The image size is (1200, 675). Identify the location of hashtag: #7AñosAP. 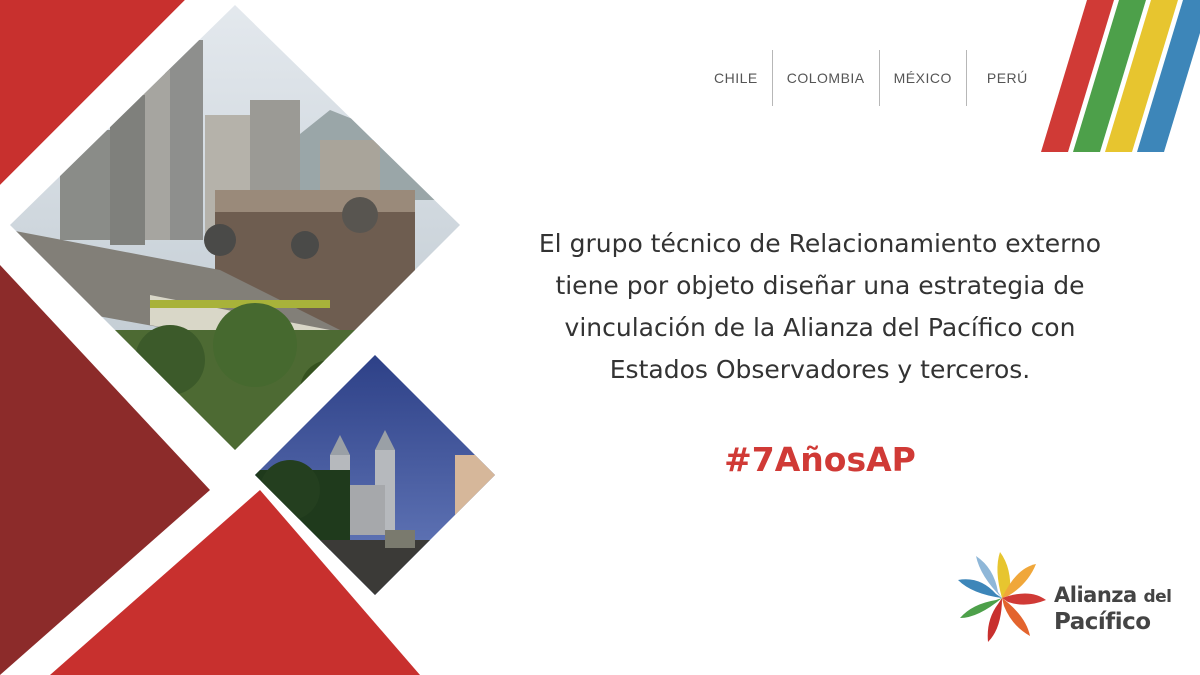
(820, 459).